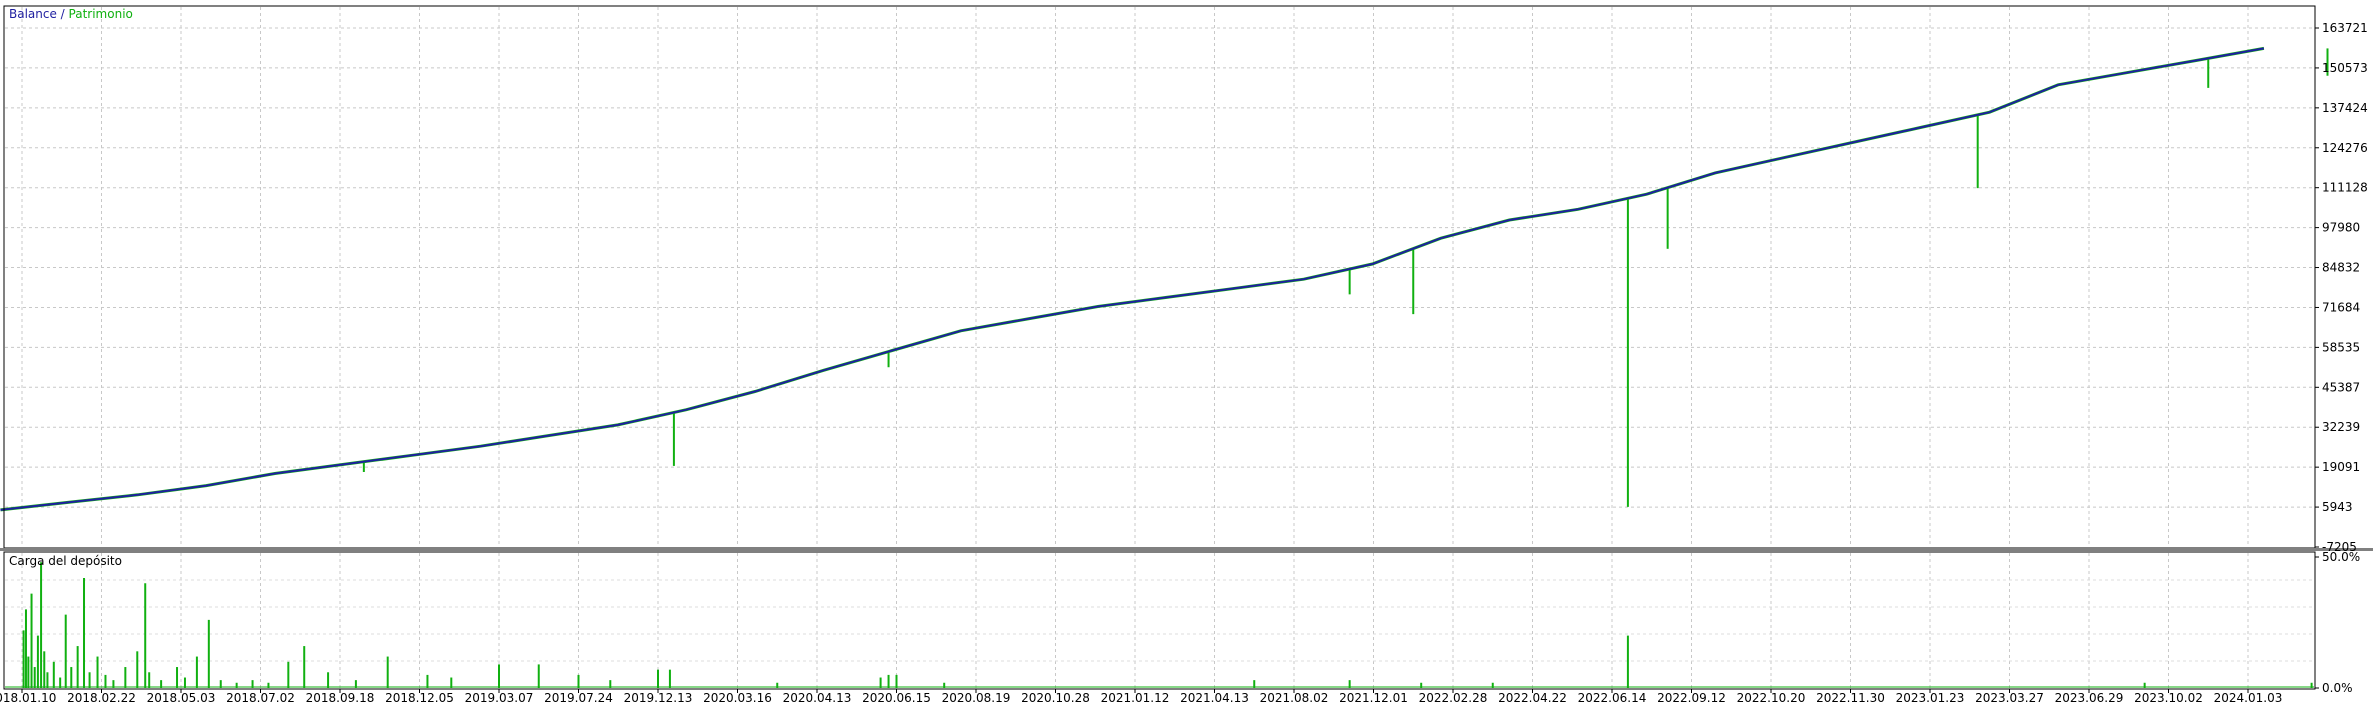  I want to click on legend: Balance / Patrimonio, so click(71, 14).